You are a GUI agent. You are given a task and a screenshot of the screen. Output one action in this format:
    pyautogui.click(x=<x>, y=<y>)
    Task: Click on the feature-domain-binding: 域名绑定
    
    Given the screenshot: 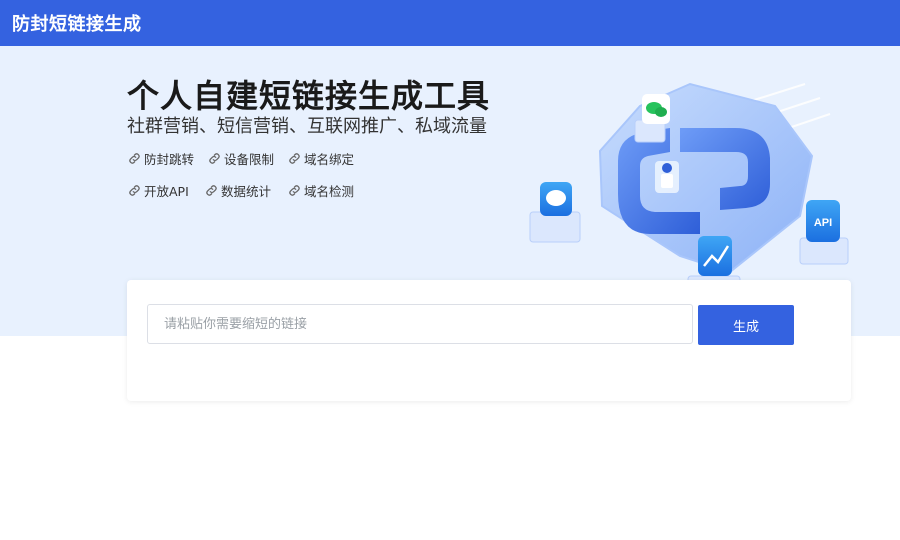 What is the action you would take?
    pyautogui.click(x=321, y=158)
    